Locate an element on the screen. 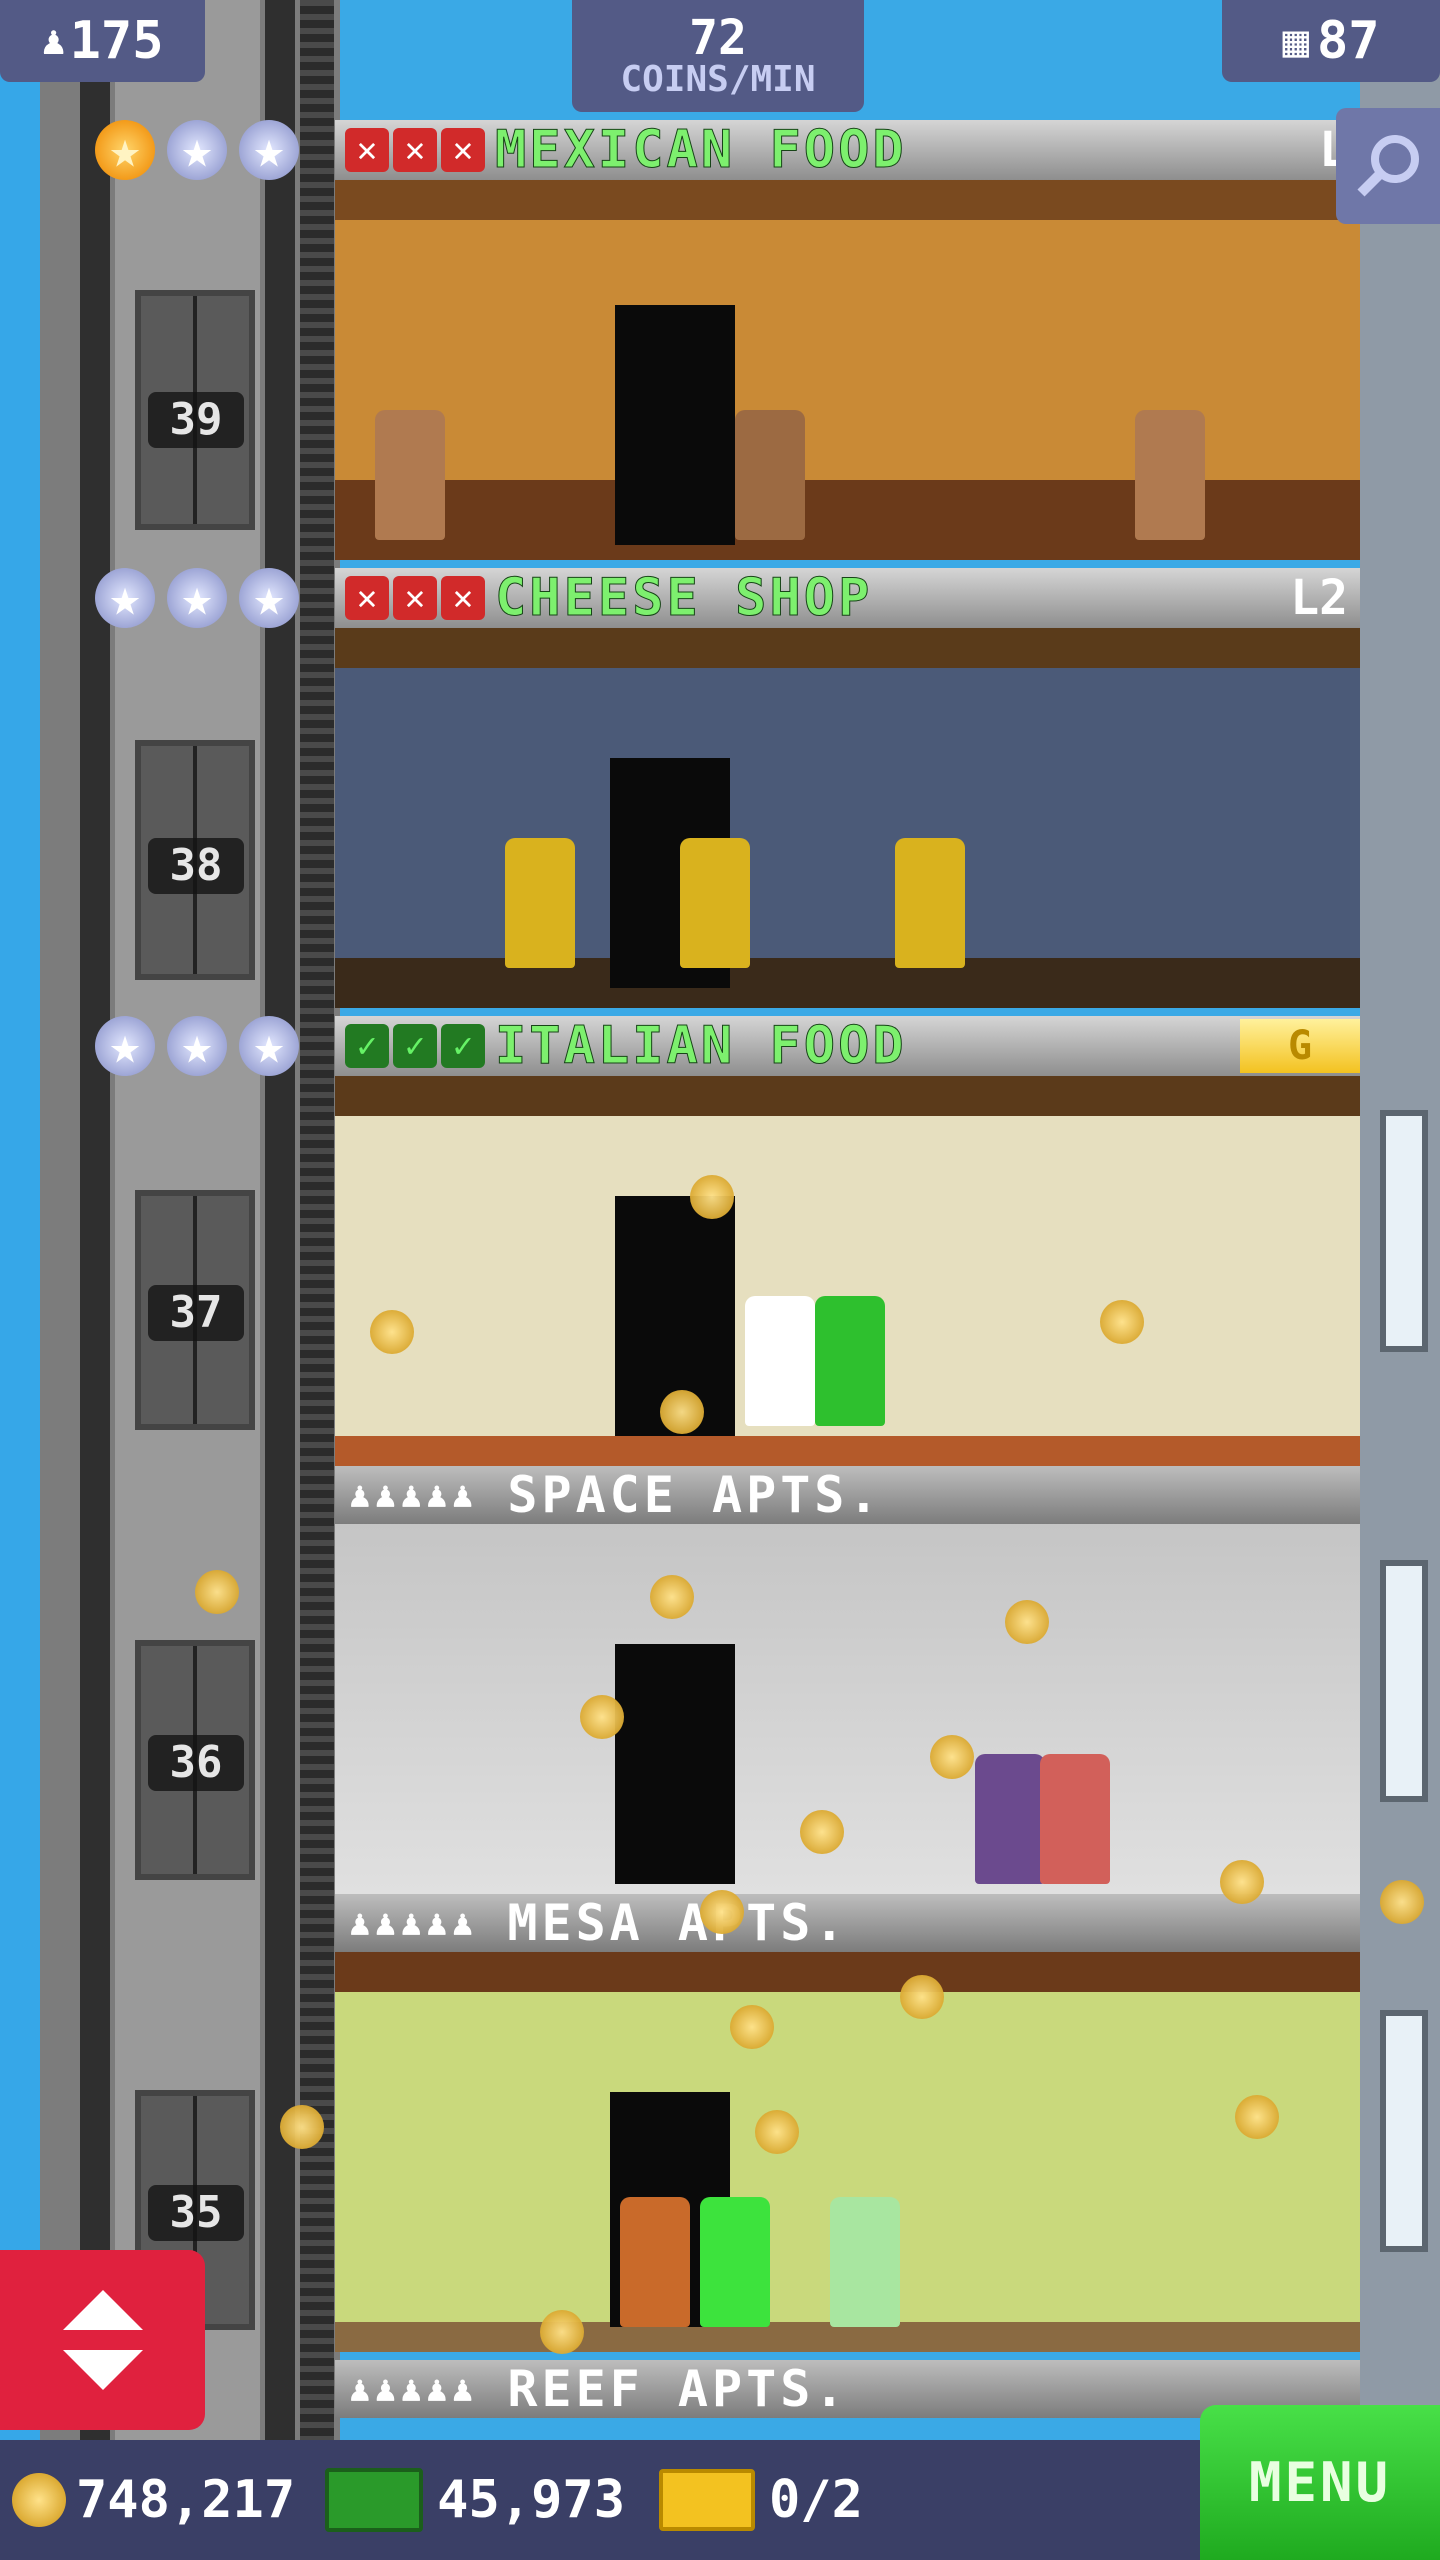 The height and width of the screenshot is (2560, 1440). visitor is located at coordinates (850, 1361).